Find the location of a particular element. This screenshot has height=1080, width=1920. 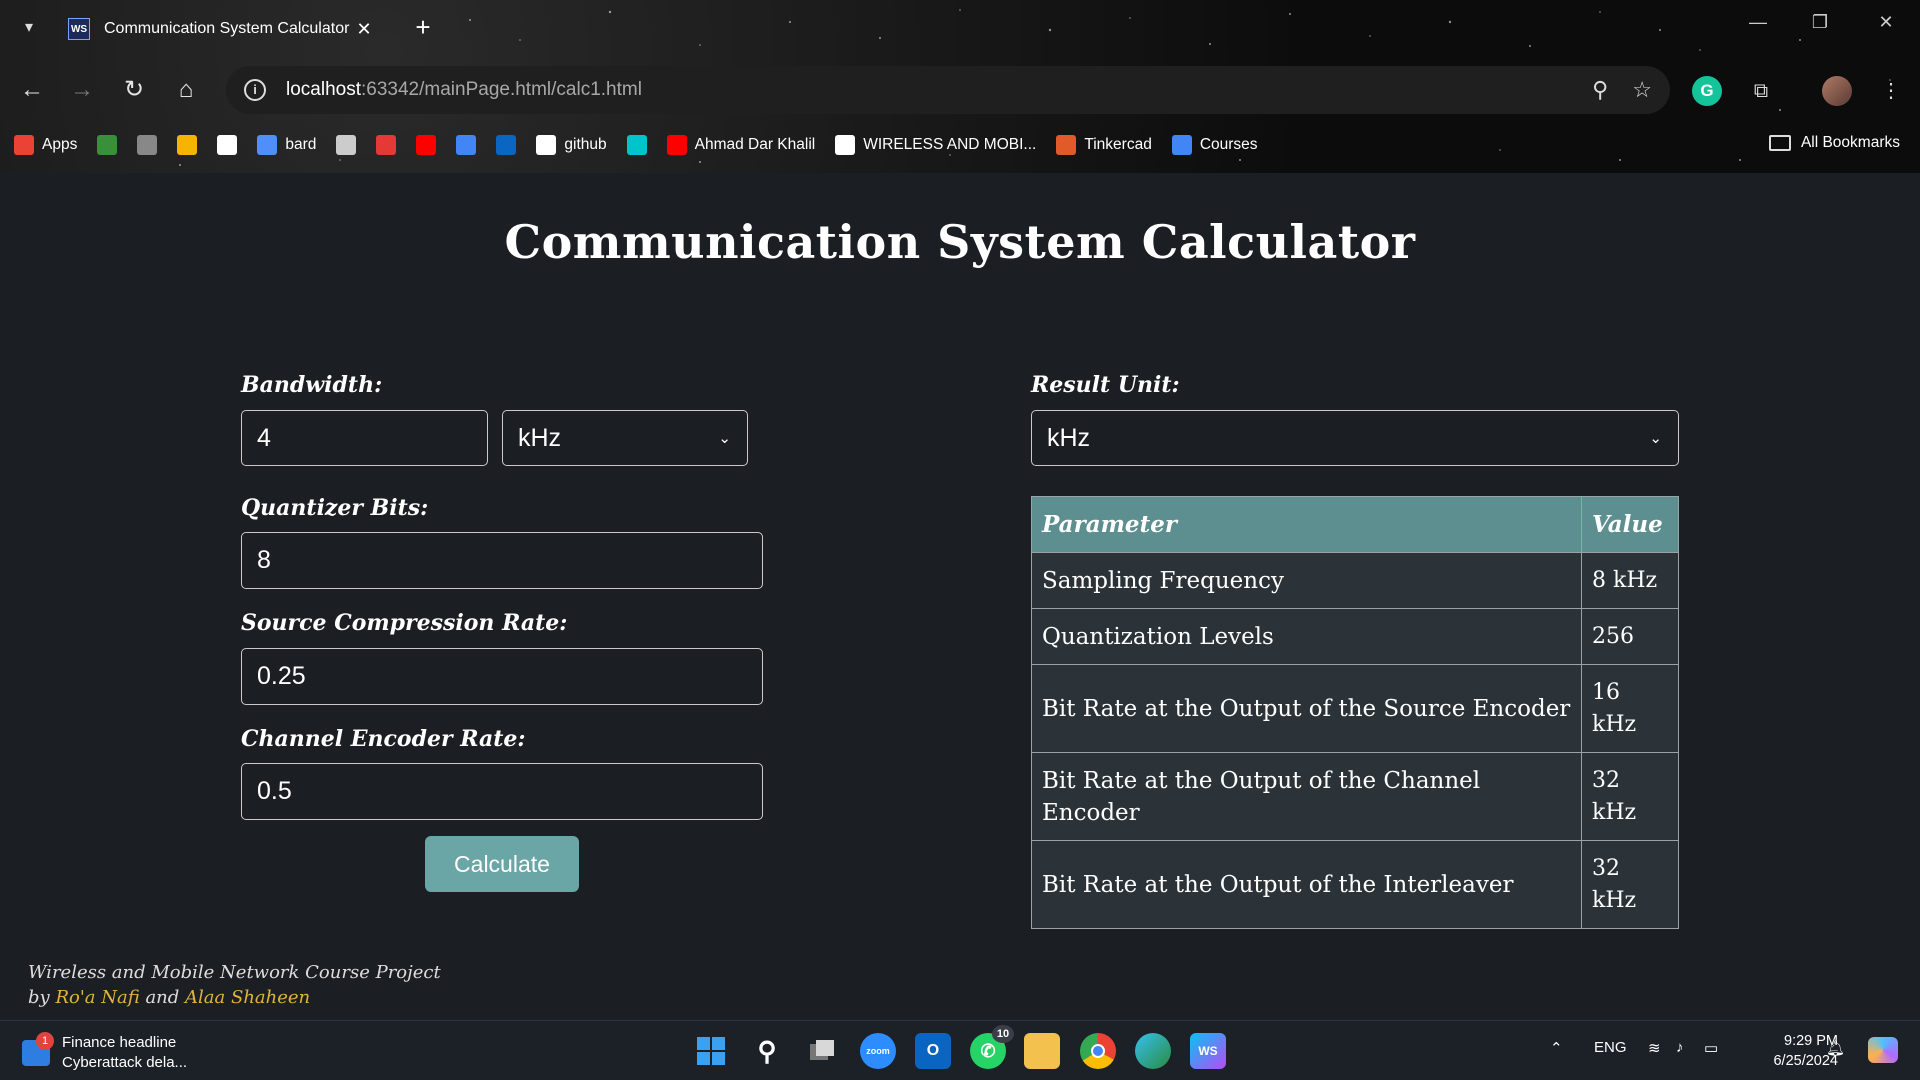

webstorm-app-icon: WS is located at coordinates (1208, 1051).